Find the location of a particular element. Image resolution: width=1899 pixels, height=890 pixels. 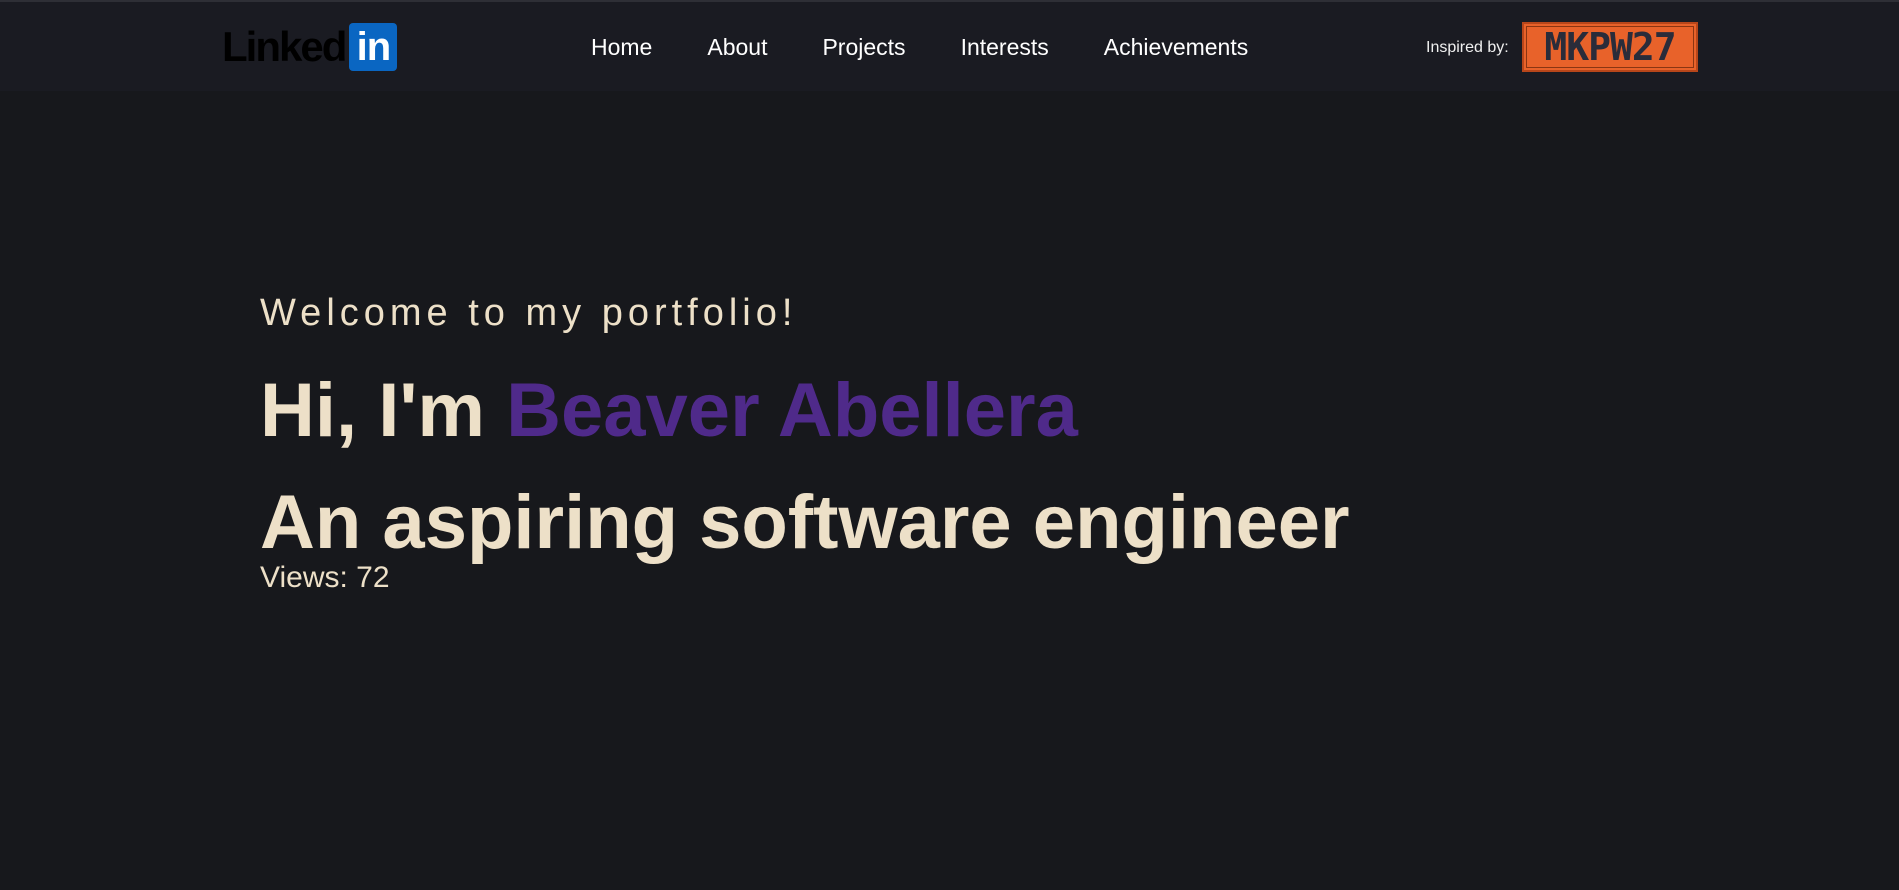

linkedin-logo-link: Linked in is located at coordinates (310, 47).